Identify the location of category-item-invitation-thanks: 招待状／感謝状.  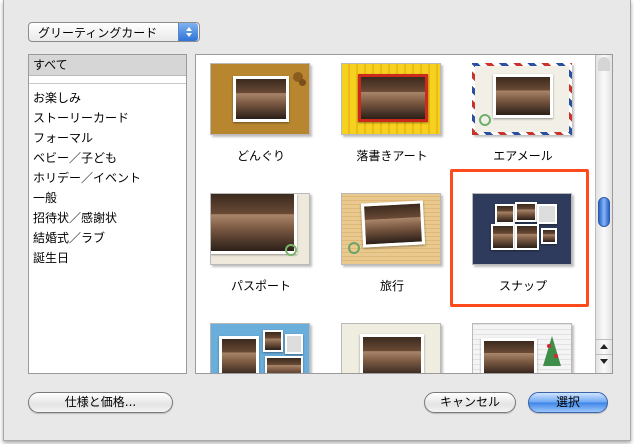
(107, 218).